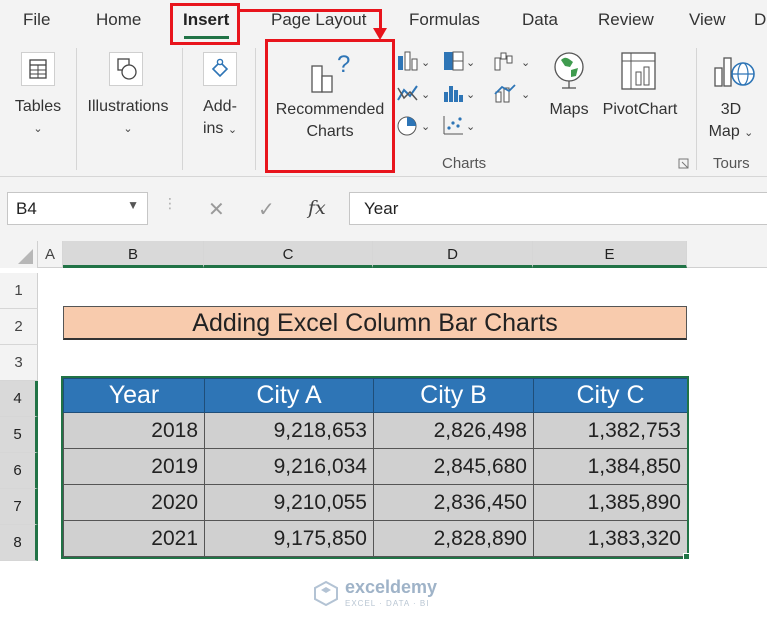 The height and width of the screenshot is (625, 767). Describe the element at coordinates (19, 363) in the screenshot. I see `row-header-3: 3` at that location.